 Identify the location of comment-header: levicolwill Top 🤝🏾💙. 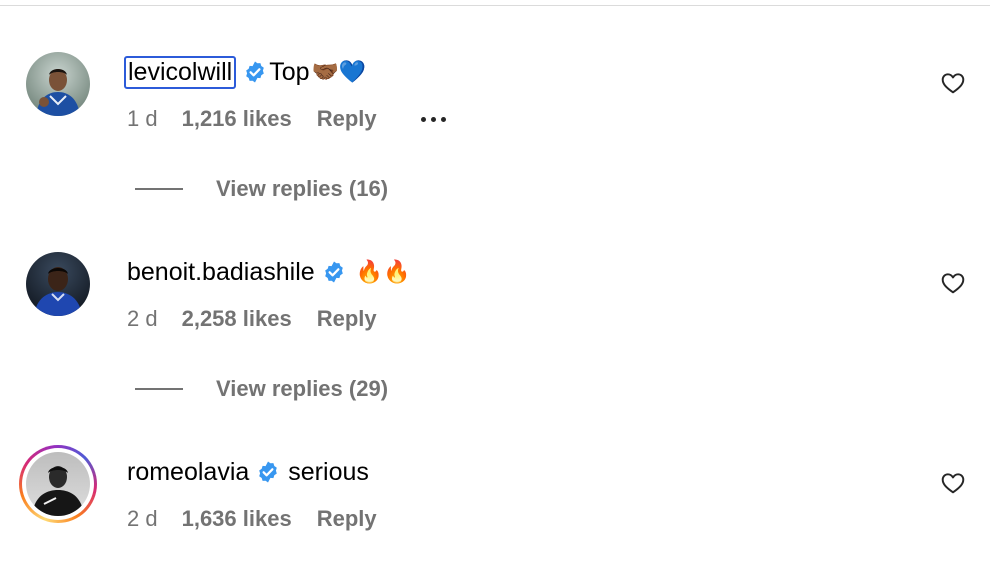
(245, 72).